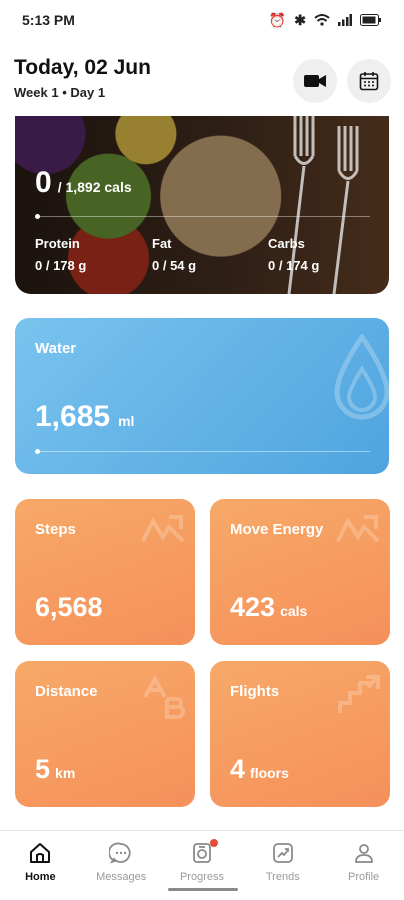 This screenshot has width=404, height=900. Describe the element at coordinates (121, 877) in the screenshot. I see `nav-label: Messages` at that location.